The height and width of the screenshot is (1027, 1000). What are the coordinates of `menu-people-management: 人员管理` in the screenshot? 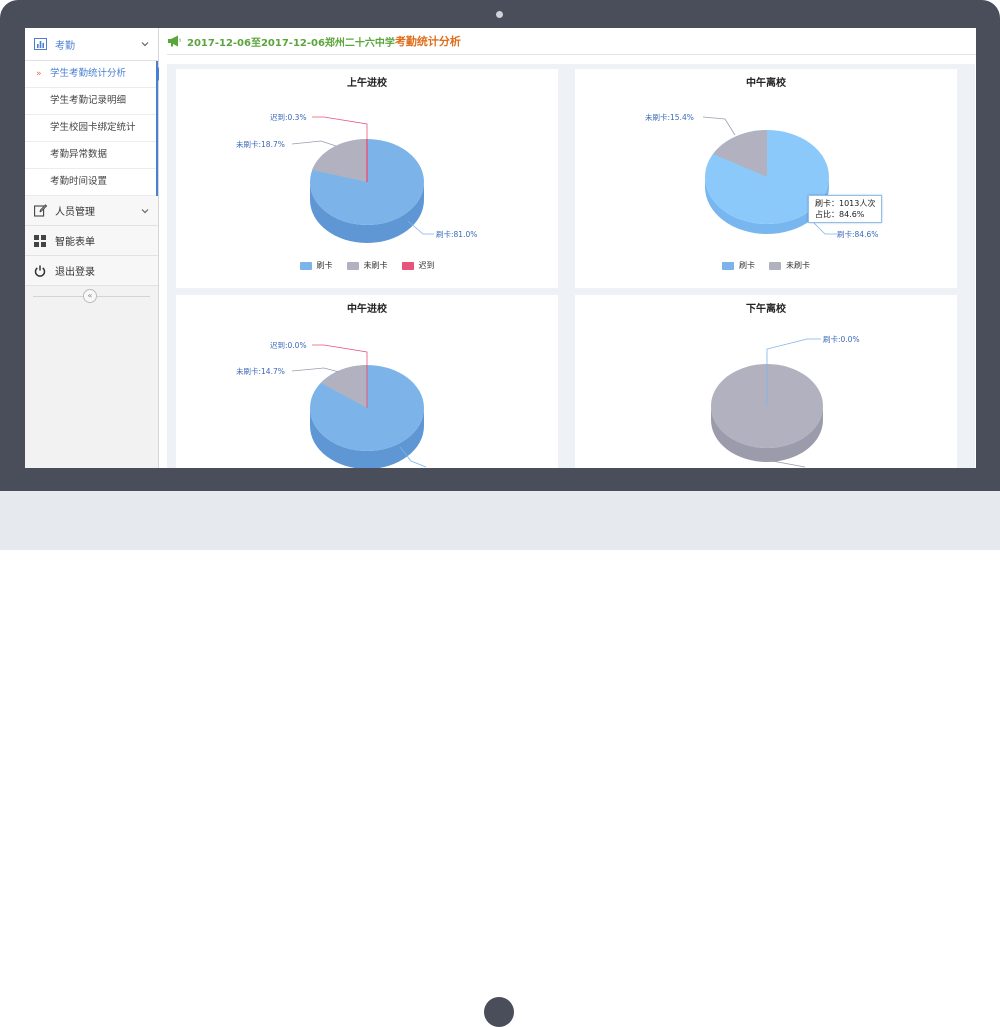 It's located at (91, 211).